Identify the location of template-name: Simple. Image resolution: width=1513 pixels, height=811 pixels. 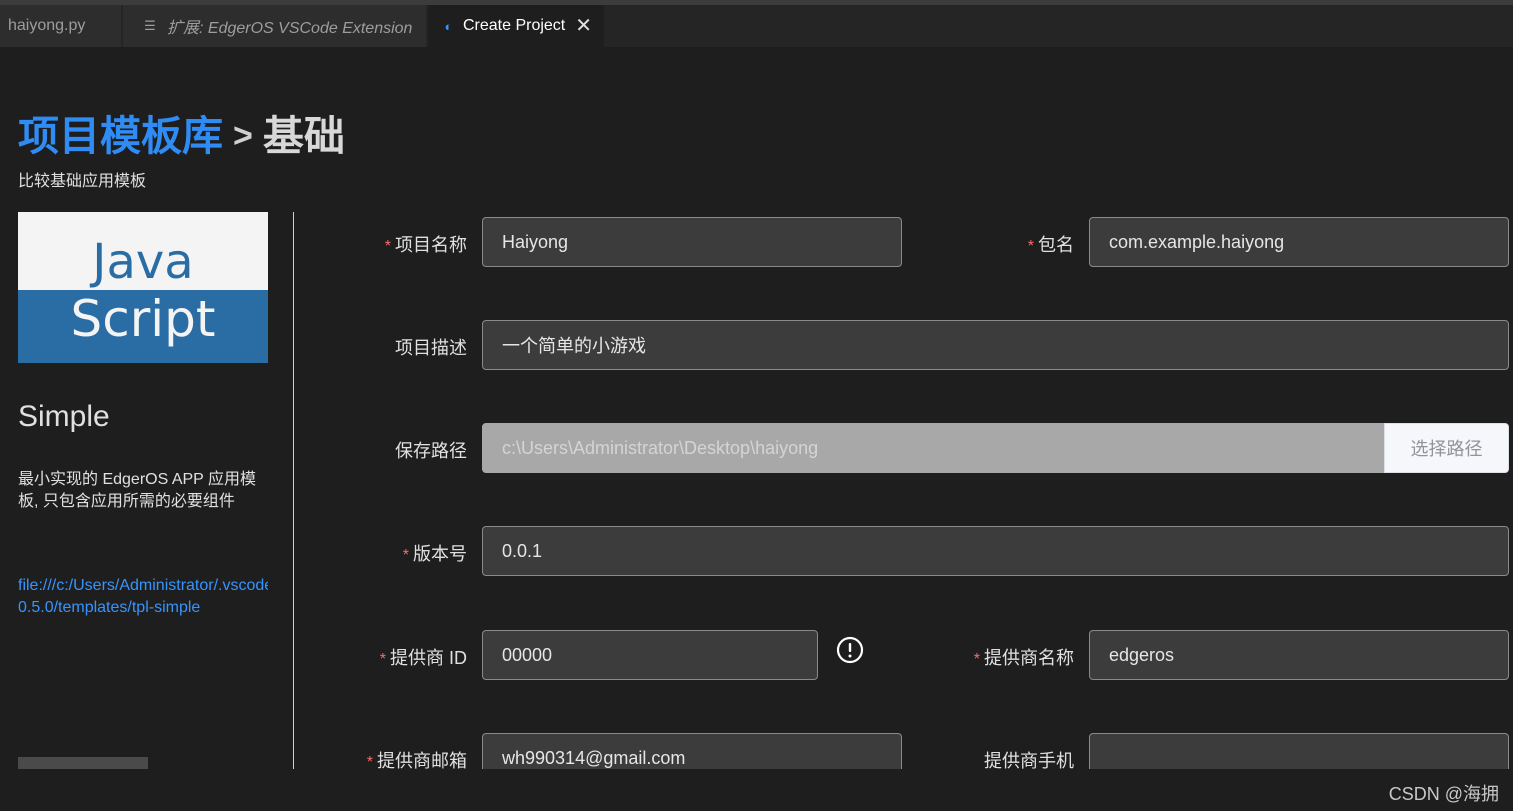
(64, 416).